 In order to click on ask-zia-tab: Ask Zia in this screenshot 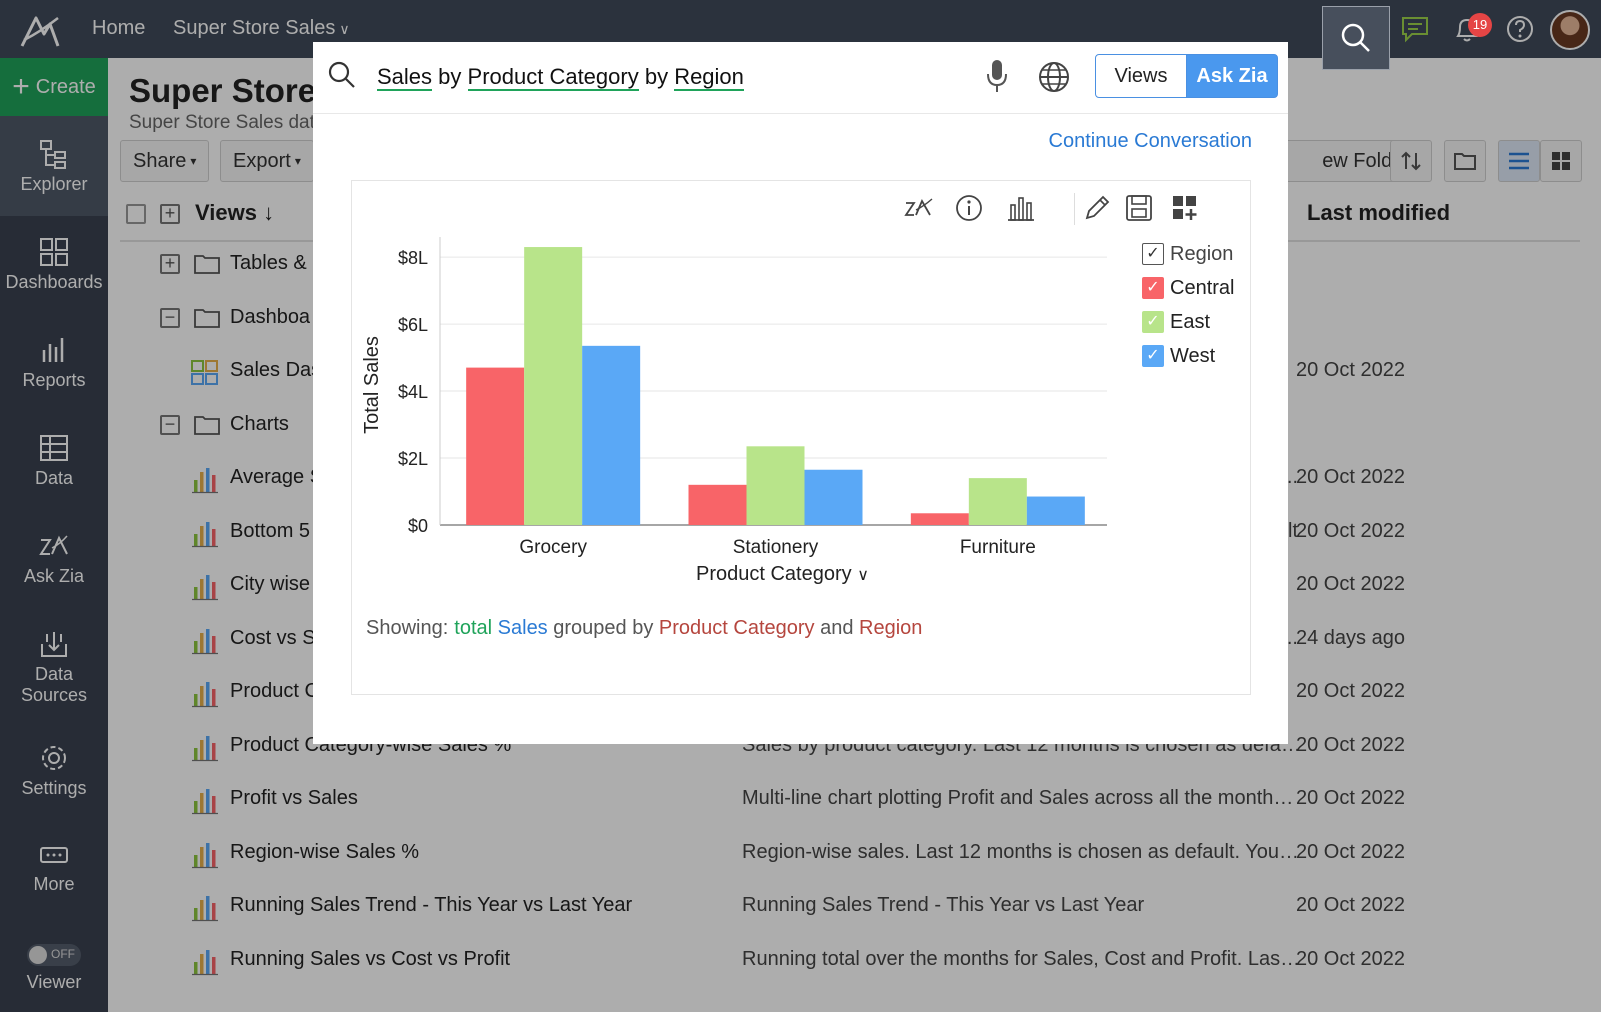, I will do `click(1232, 76)`.